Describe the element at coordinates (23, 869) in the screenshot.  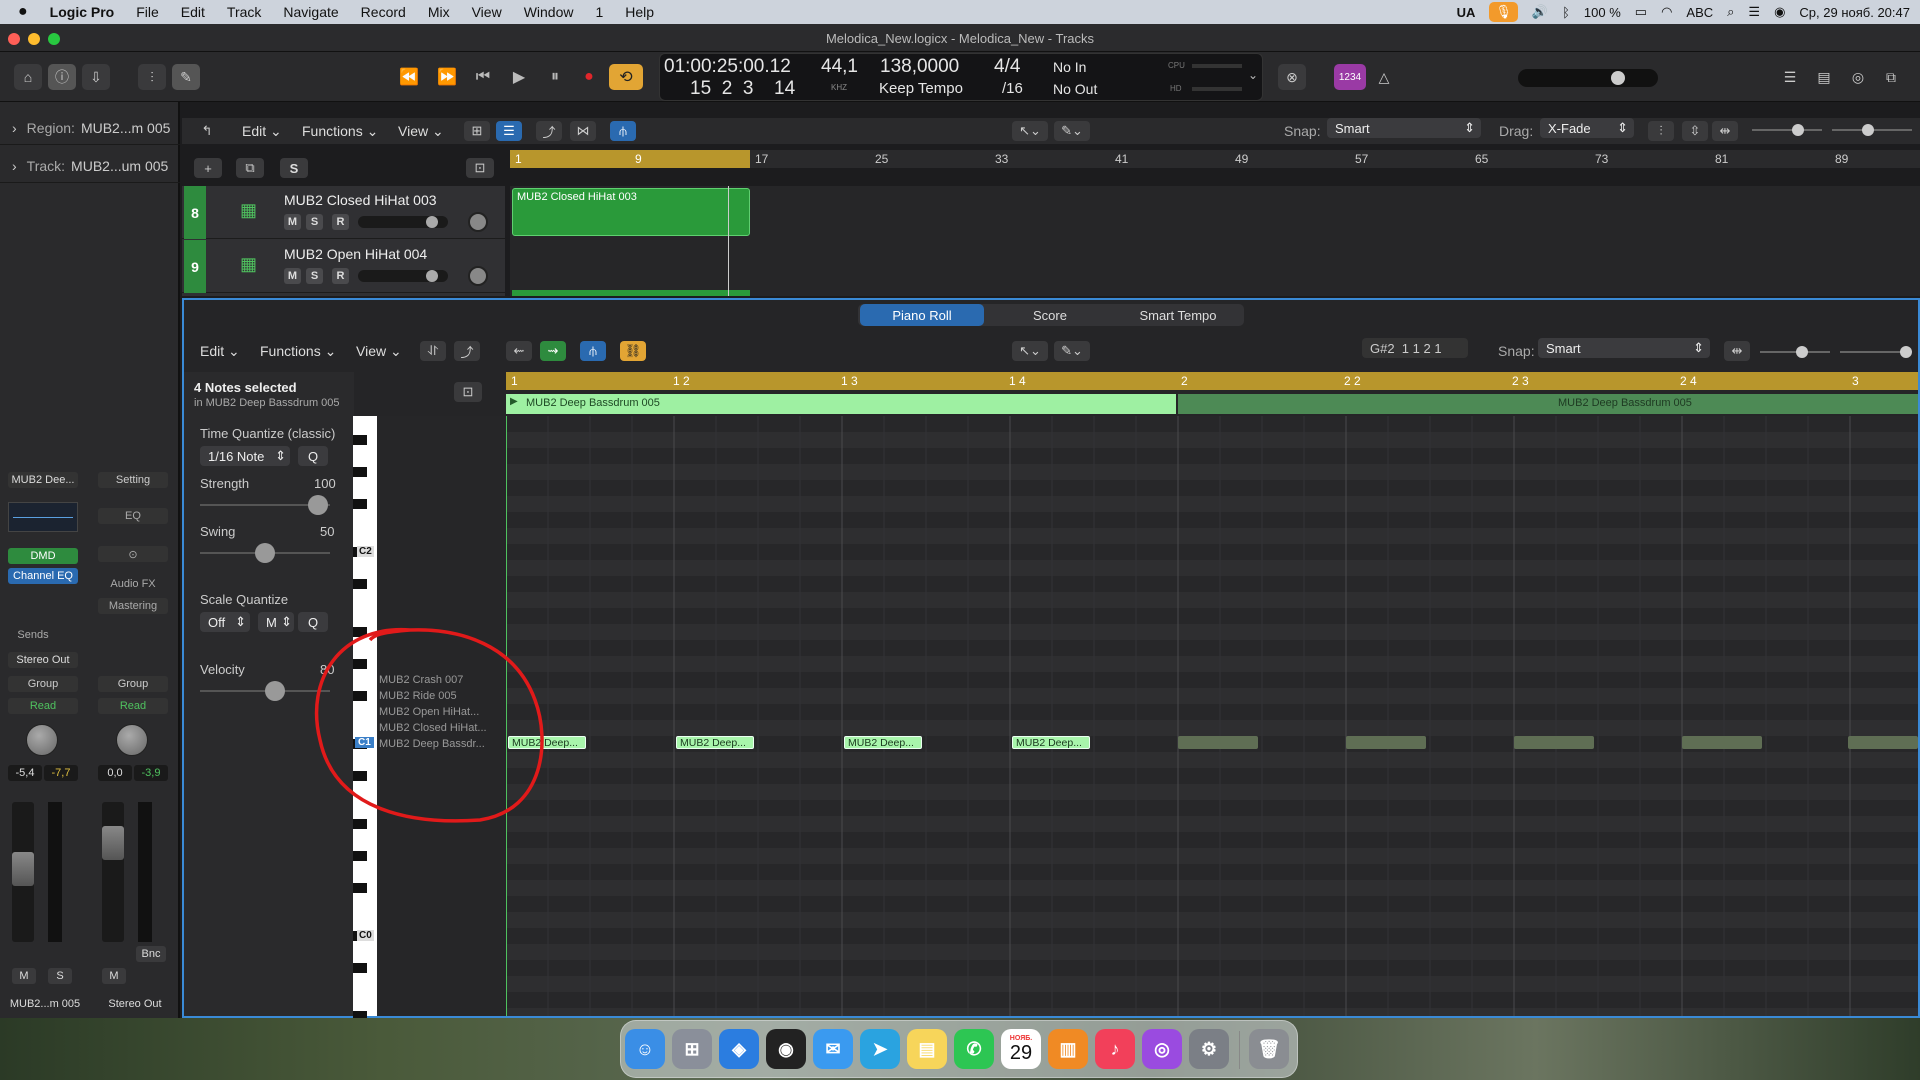
I see `volume-fader-cap` at that location.